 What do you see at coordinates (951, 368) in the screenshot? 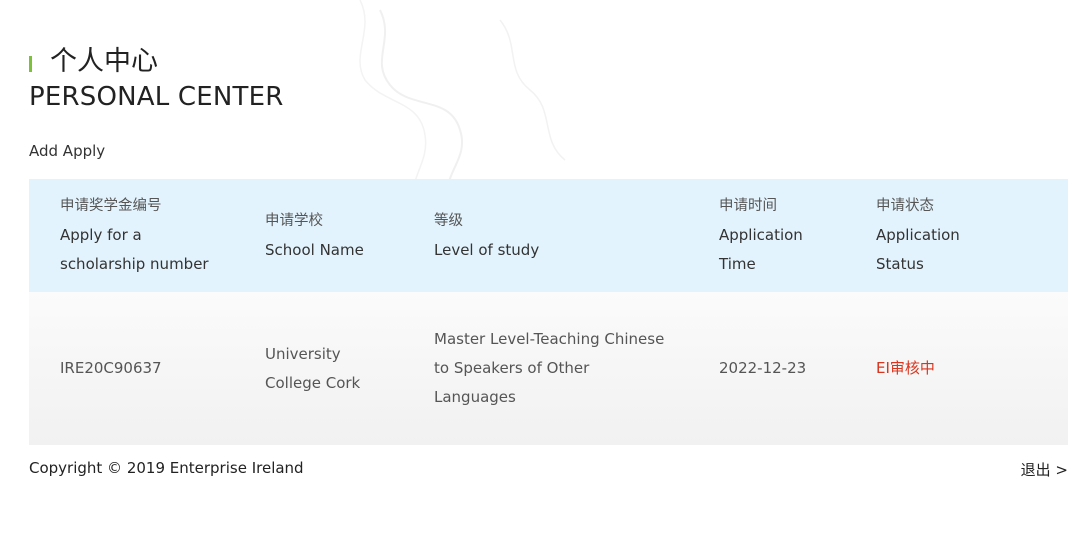
I see `cell-status: EI审核中` at bounding box center [951, 368].